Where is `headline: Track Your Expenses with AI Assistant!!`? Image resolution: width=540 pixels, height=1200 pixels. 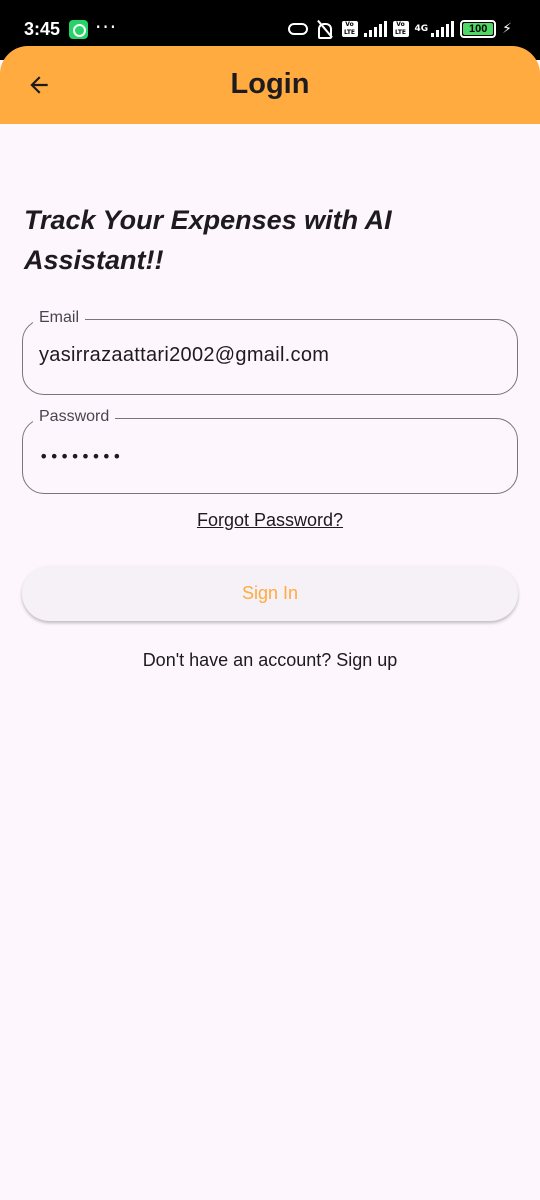
headline: Track Your Expenses with AI Assistant!! is located at coordinates (208, 240).